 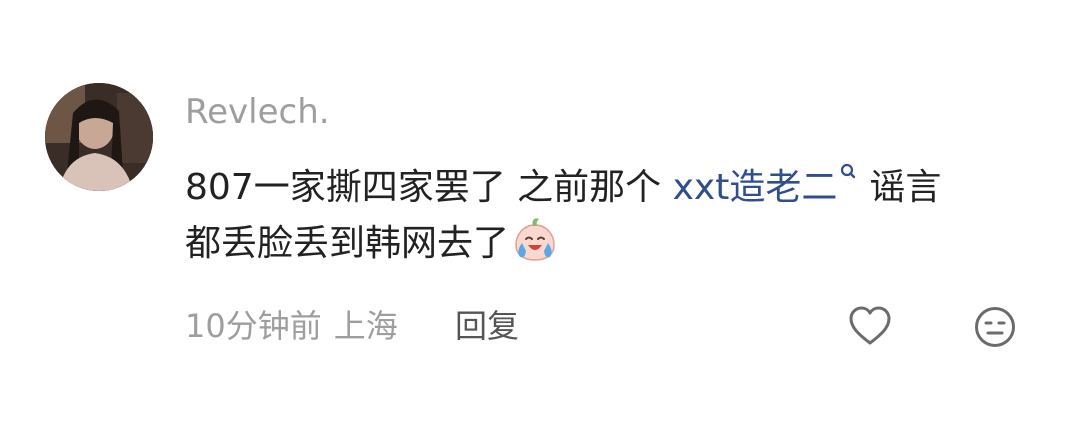 What do you see at coordinates (870, 326) in the screenshot?
I see `heart-icon` at bounding box center [870, 326].